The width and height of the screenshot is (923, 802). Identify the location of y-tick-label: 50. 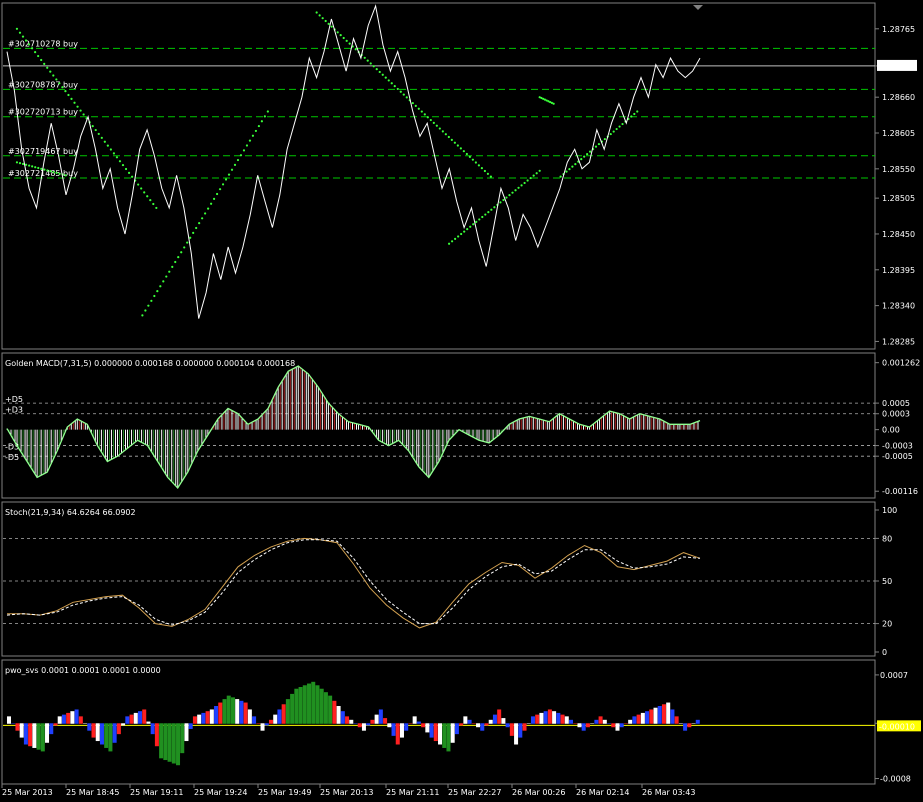
(887, 581).